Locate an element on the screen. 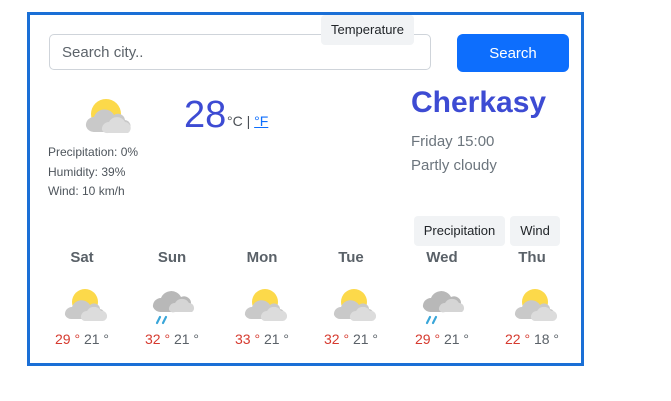 The height and width of the screenshot is (401, 671). celsius-unit: °C is located at coordinates (235, 121).